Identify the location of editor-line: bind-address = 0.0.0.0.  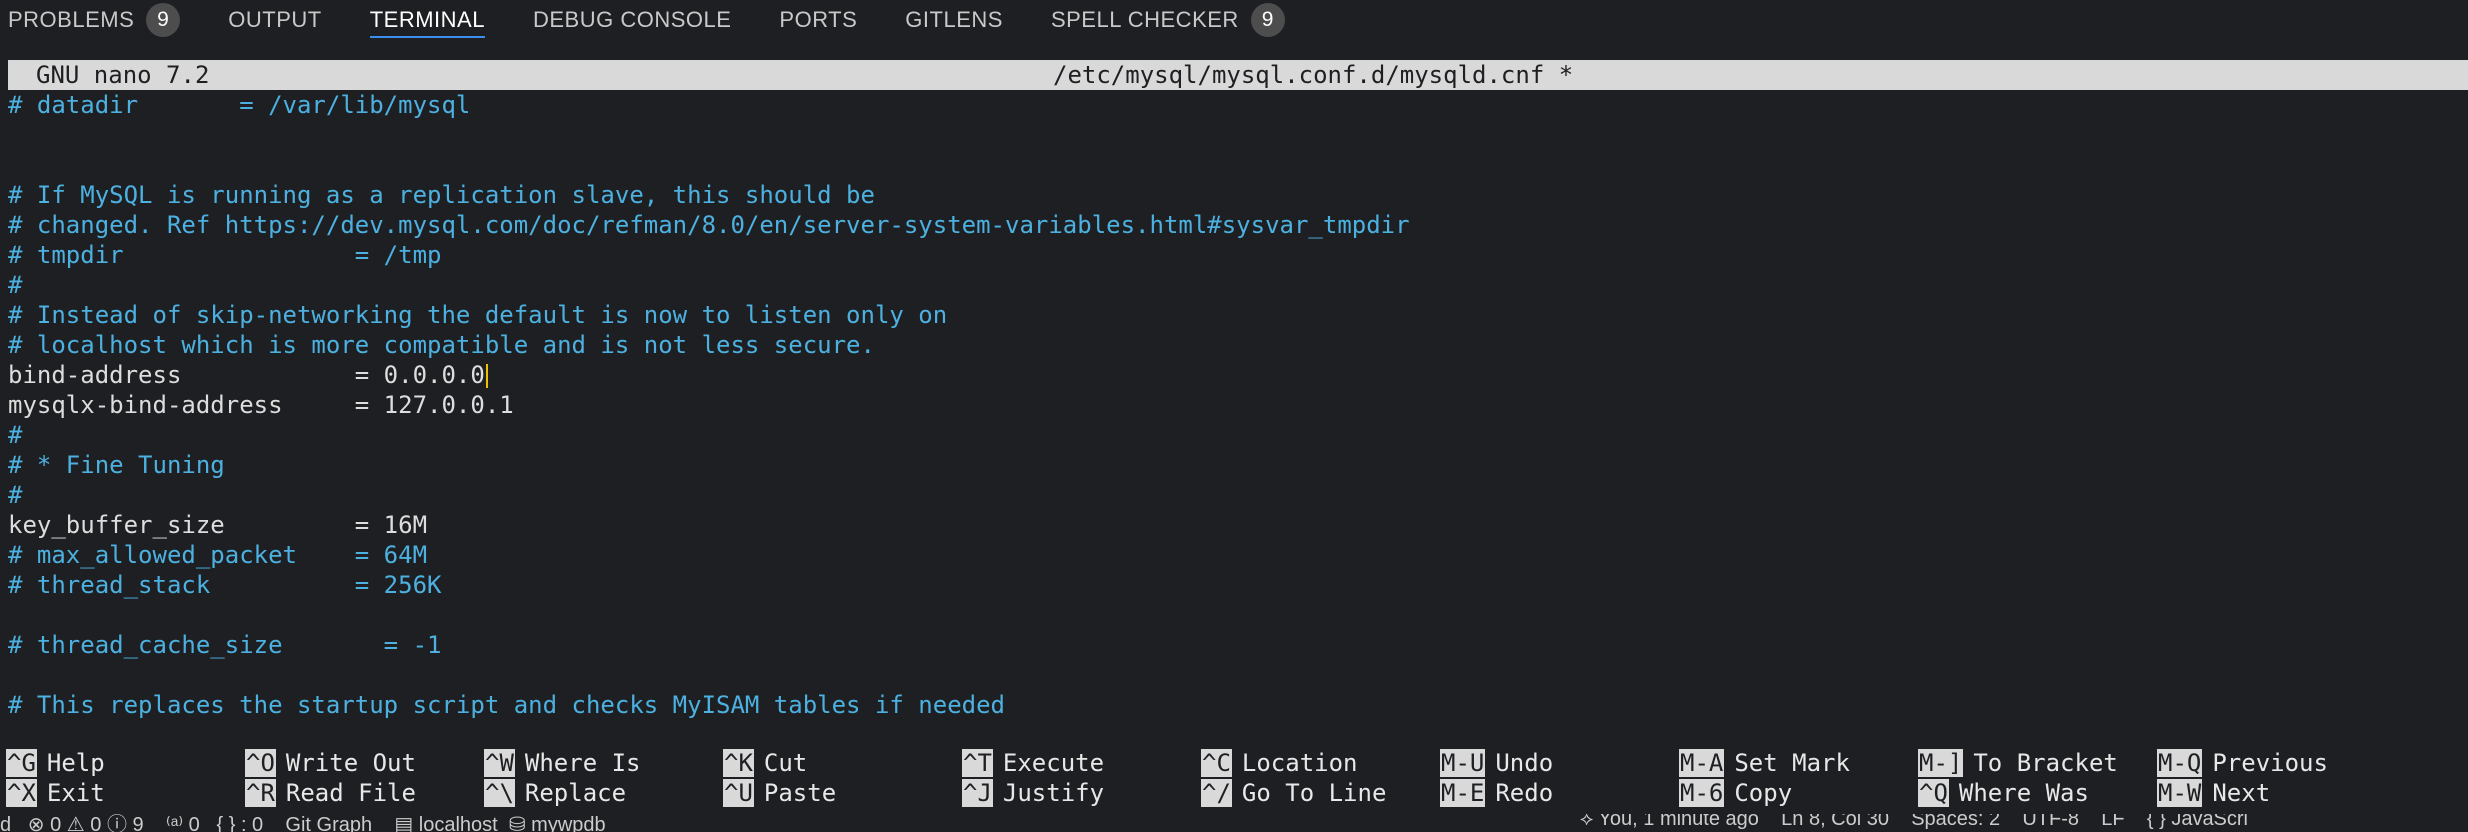
(1233, 375).